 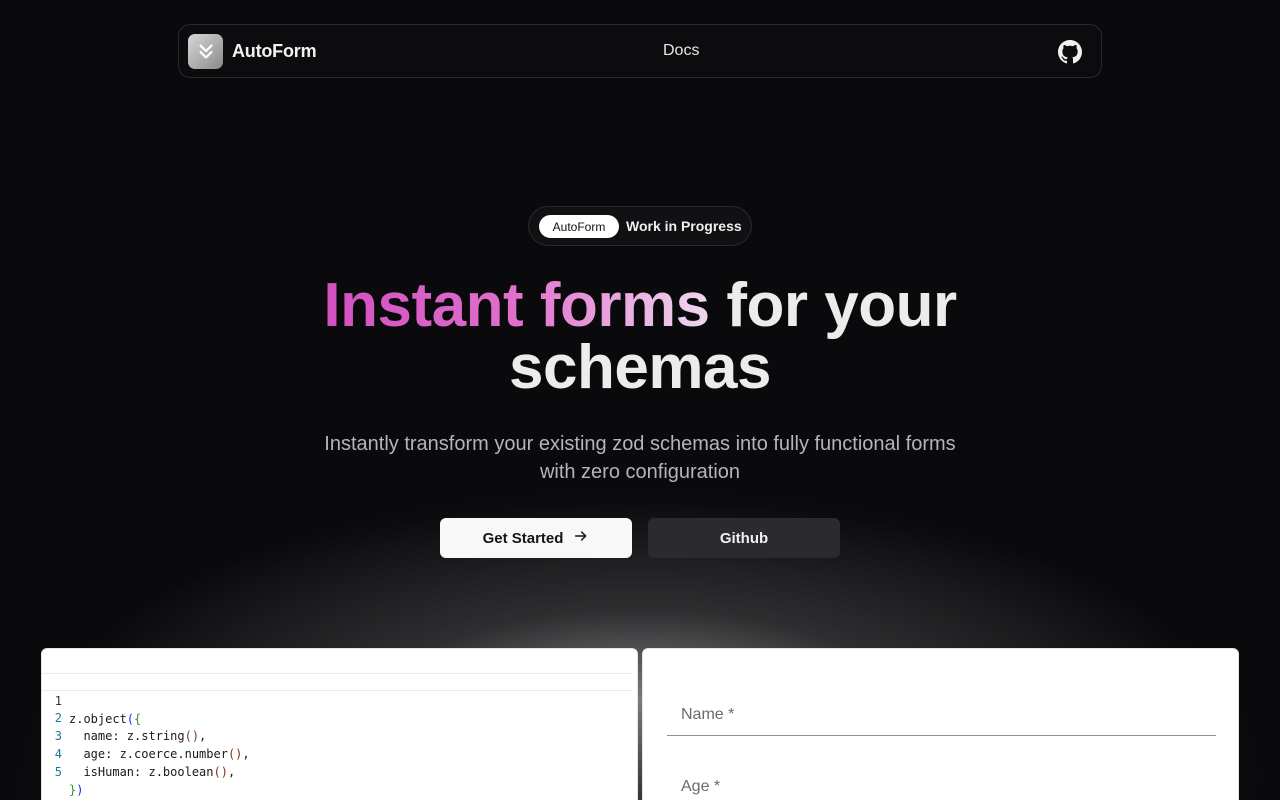 What do you see at coordinates (708, 714) in the screenshot?
I see `name-field-label: Name *` at bounding box center [708, 714].